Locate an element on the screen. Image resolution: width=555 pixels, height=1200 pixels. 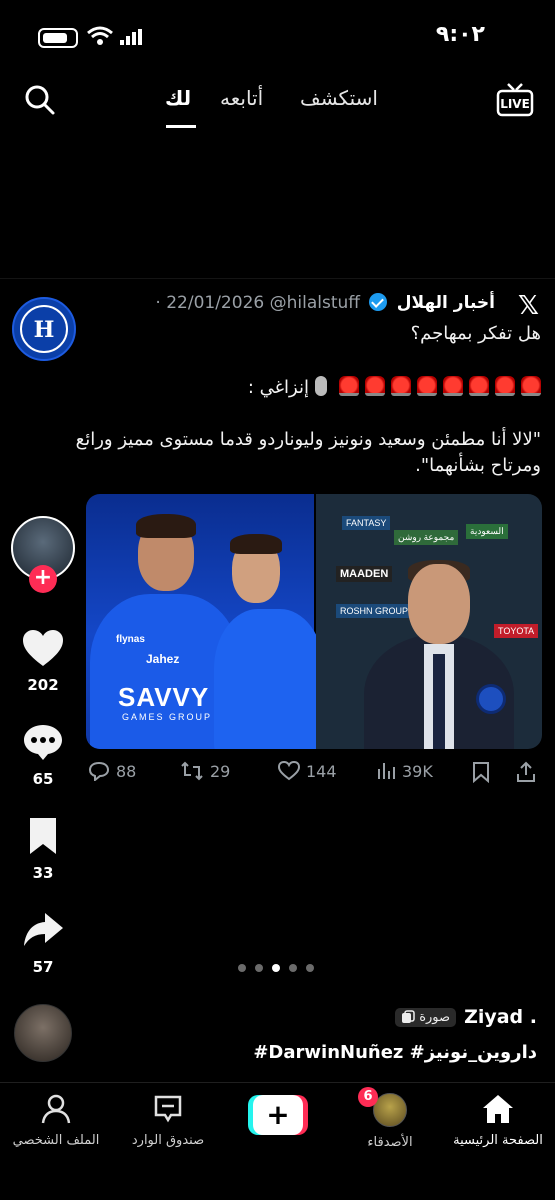
reply-count: 88 is located at coordinates (126, 771).